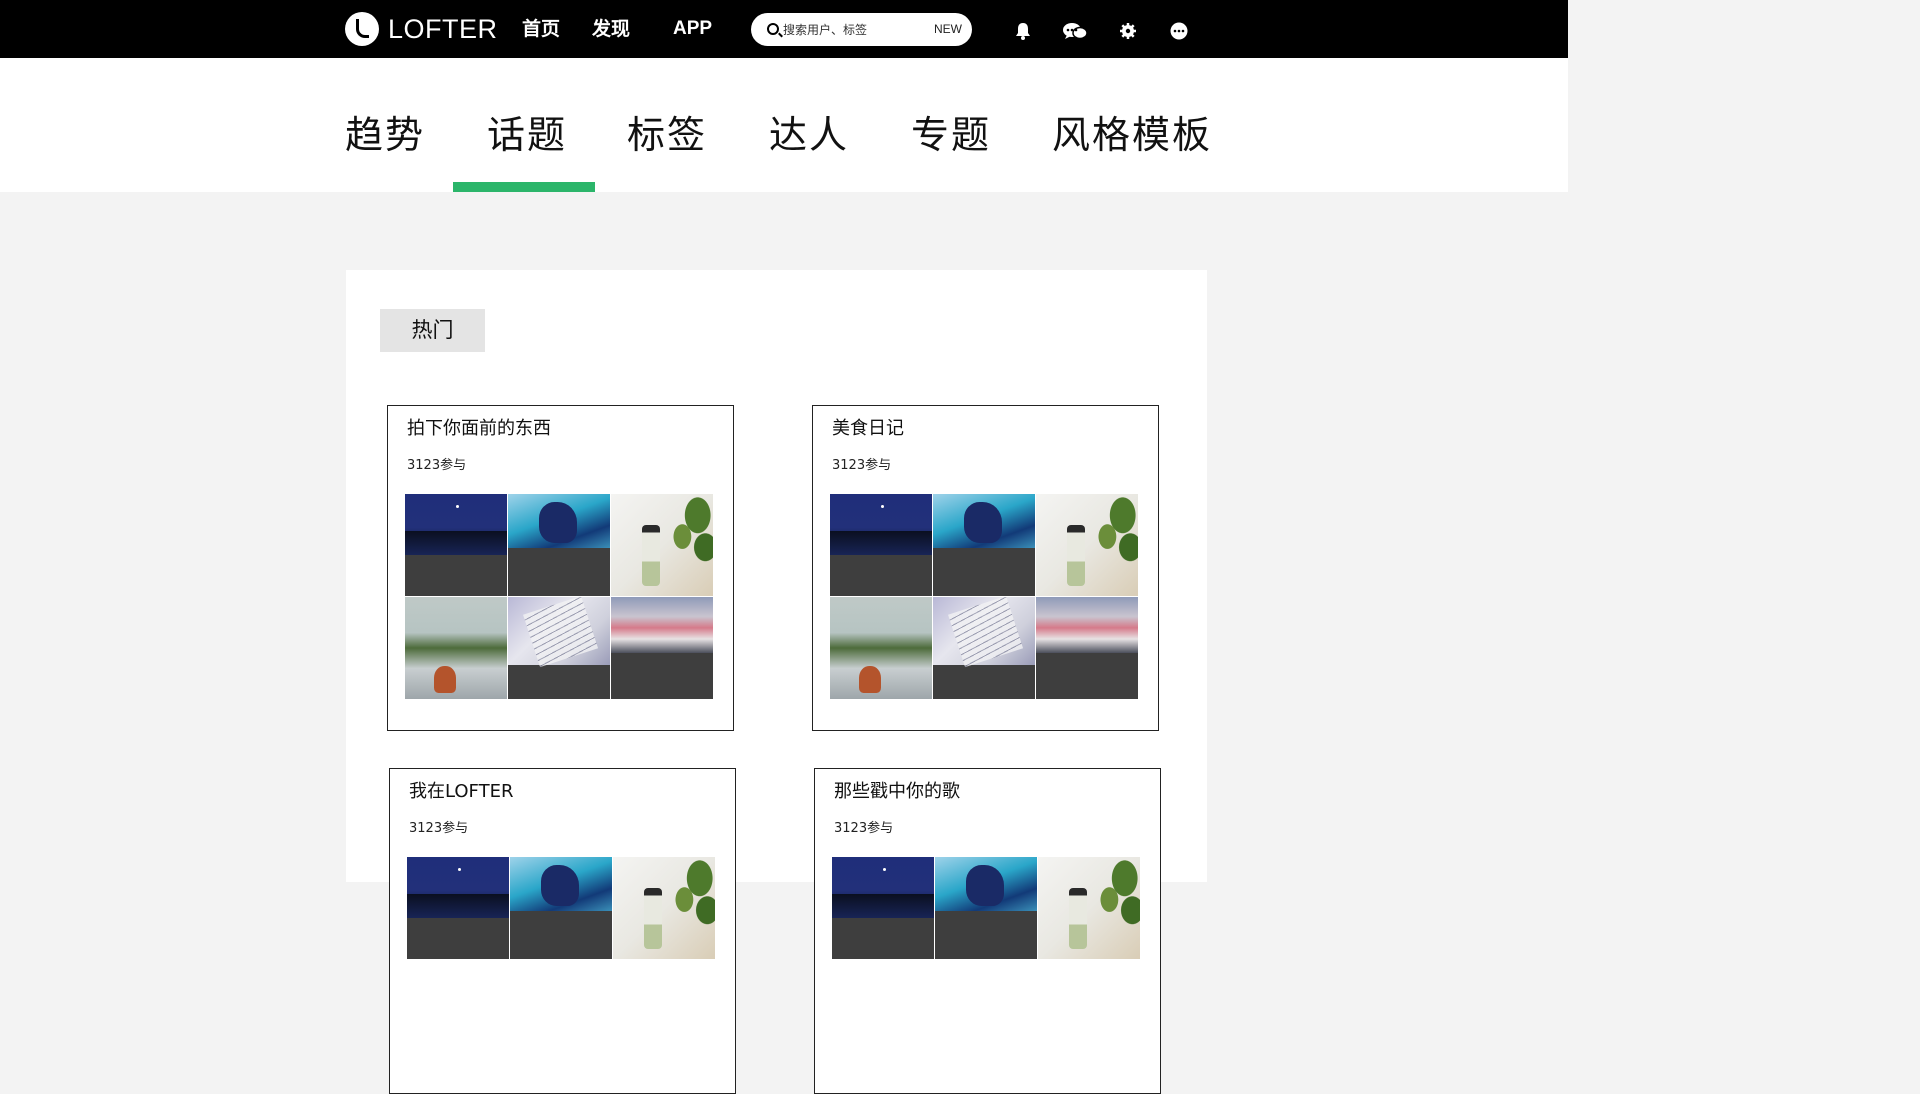 Image resolution: width=1920 pixels, height=1094 pixels. I want to click on lofter-logo-icon, so click(362, 29).